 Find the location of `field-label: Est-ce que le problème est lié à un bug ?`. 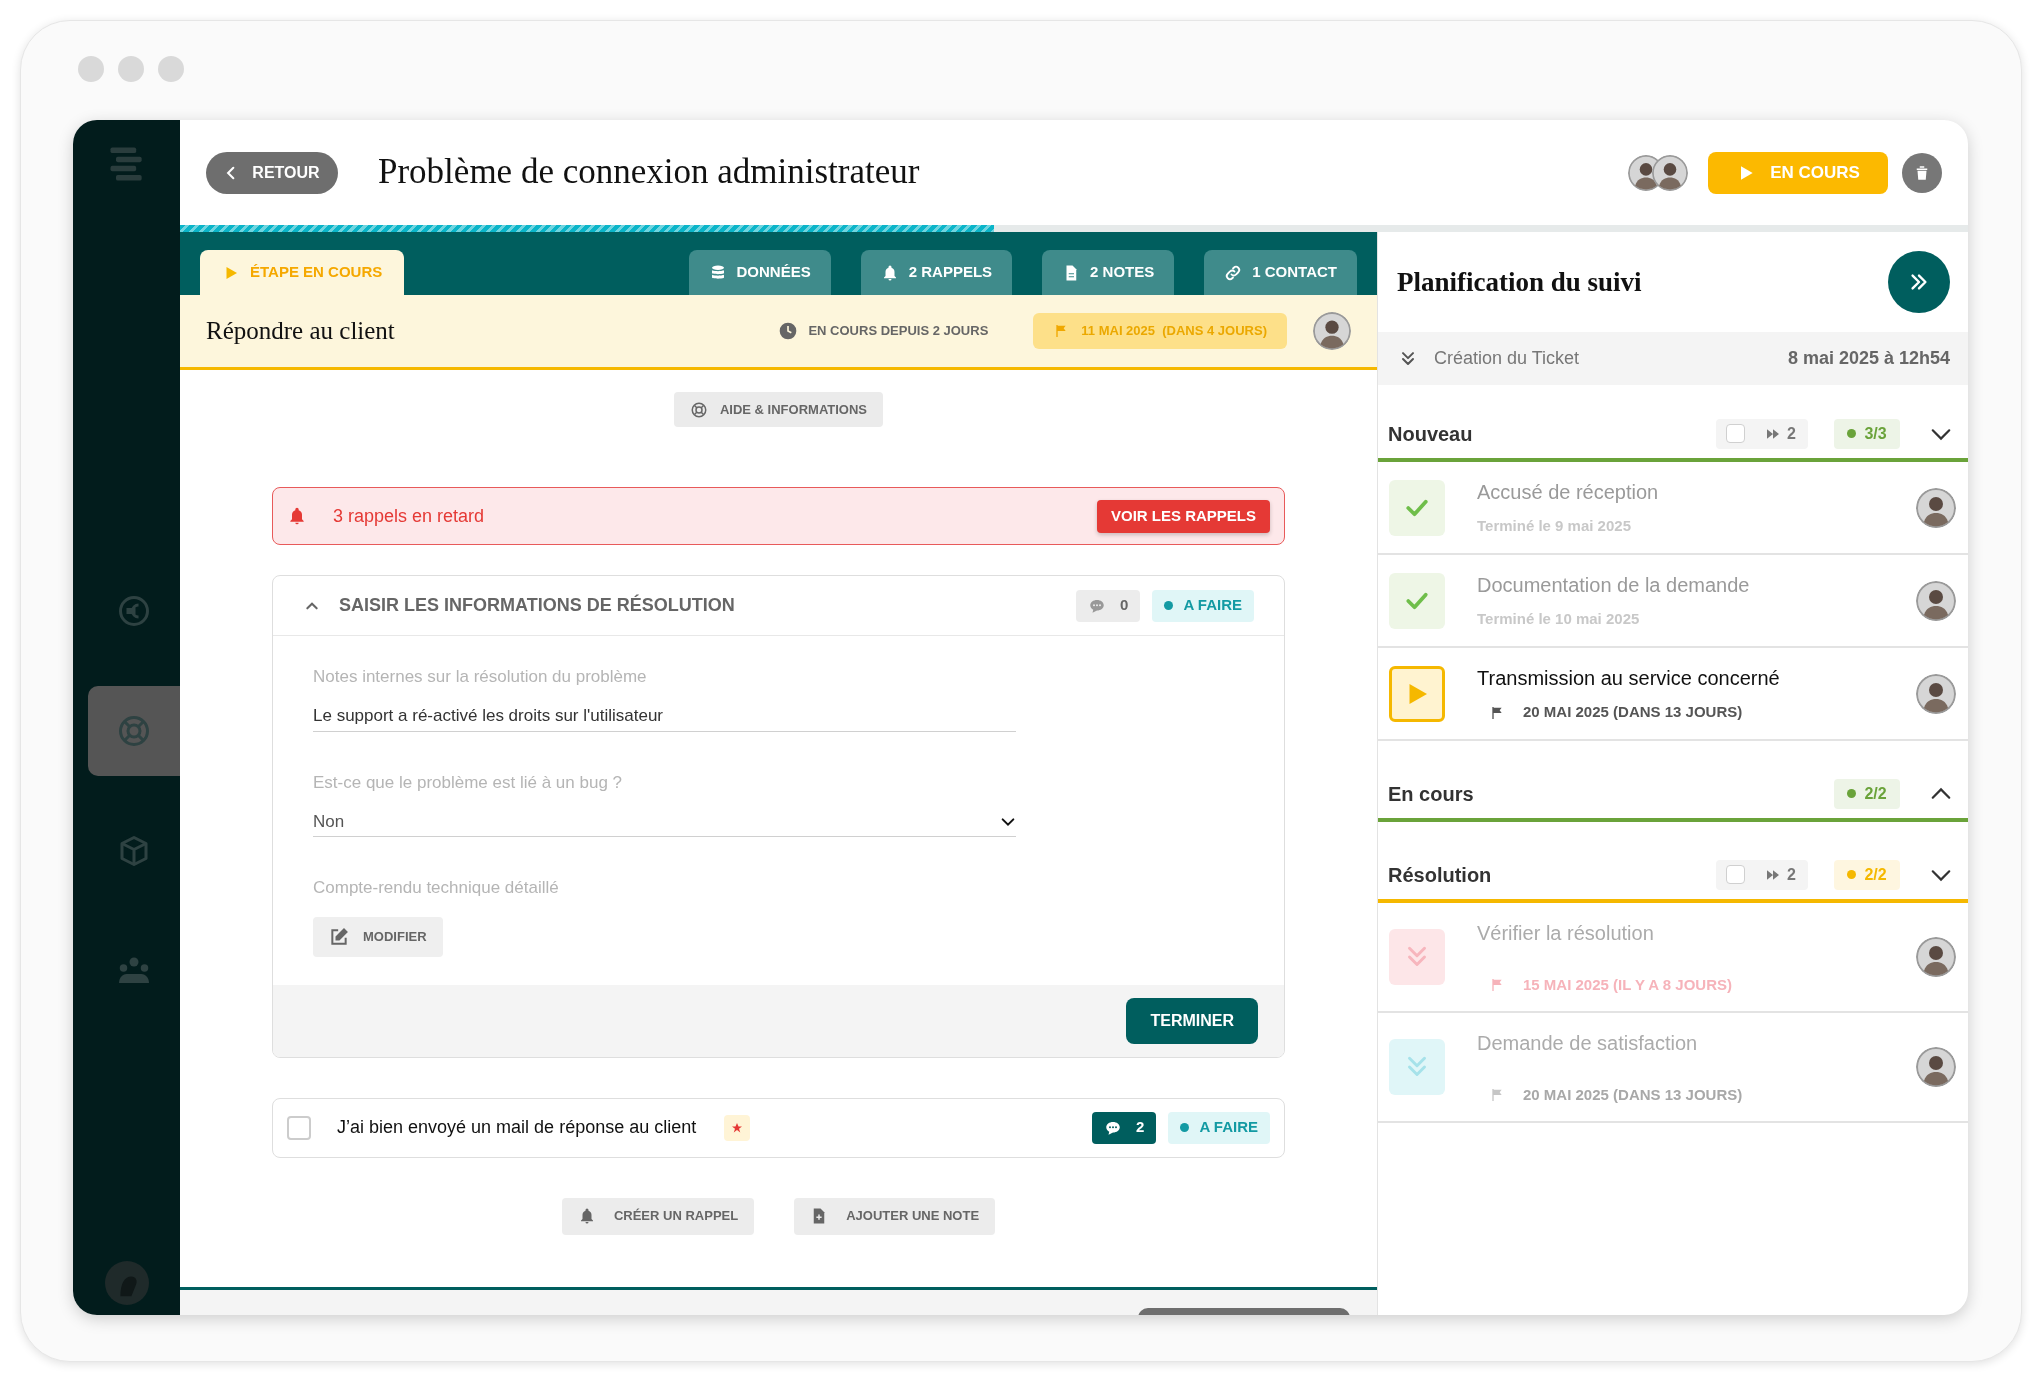

field-label: Est-ce que le problème est lié à un bug ? is located at coordinates (468, 782).